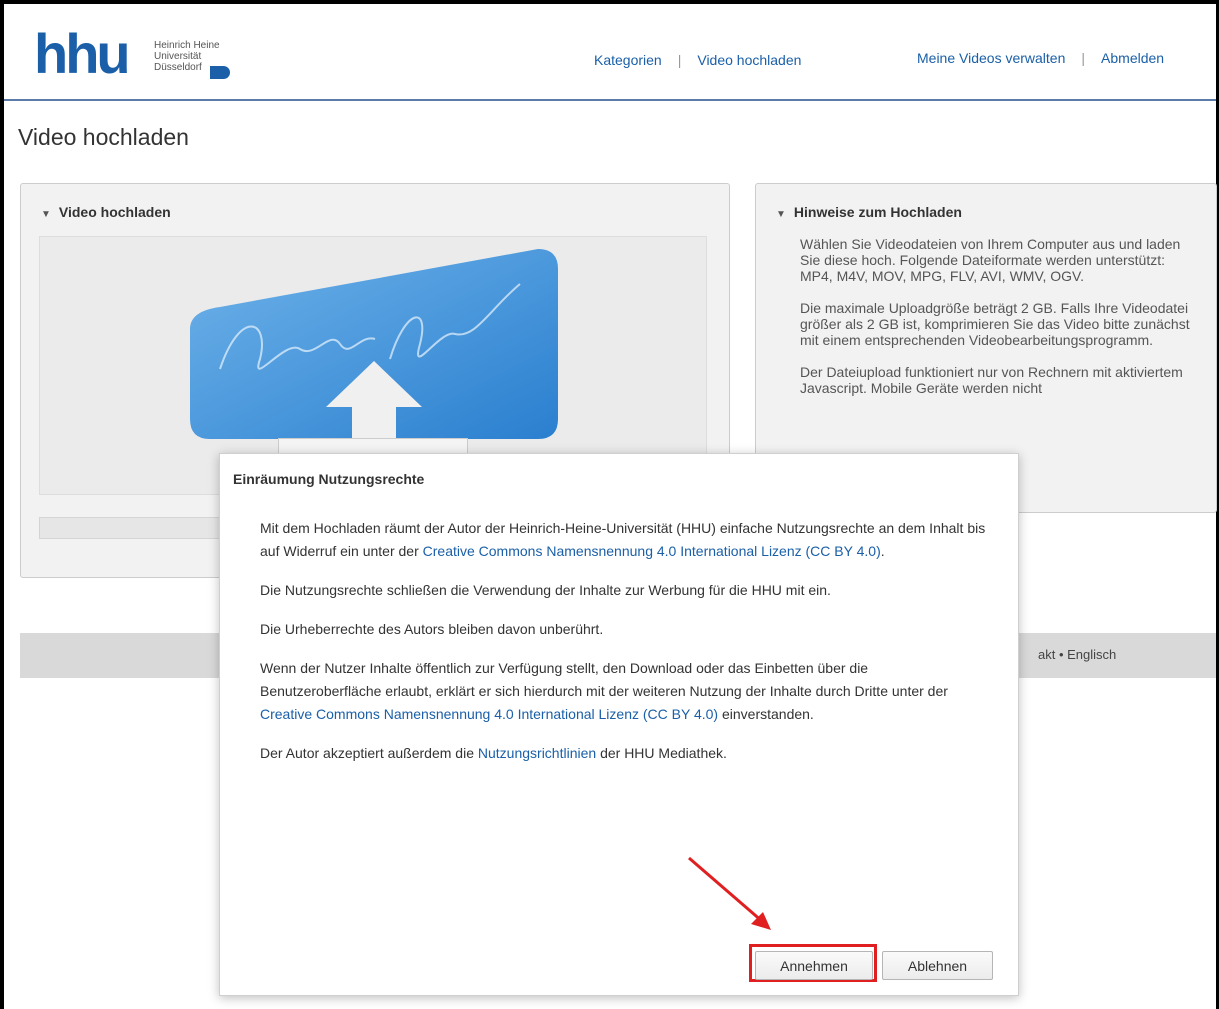  I want to click on accept-button: Annehmen, so click(814, 965).